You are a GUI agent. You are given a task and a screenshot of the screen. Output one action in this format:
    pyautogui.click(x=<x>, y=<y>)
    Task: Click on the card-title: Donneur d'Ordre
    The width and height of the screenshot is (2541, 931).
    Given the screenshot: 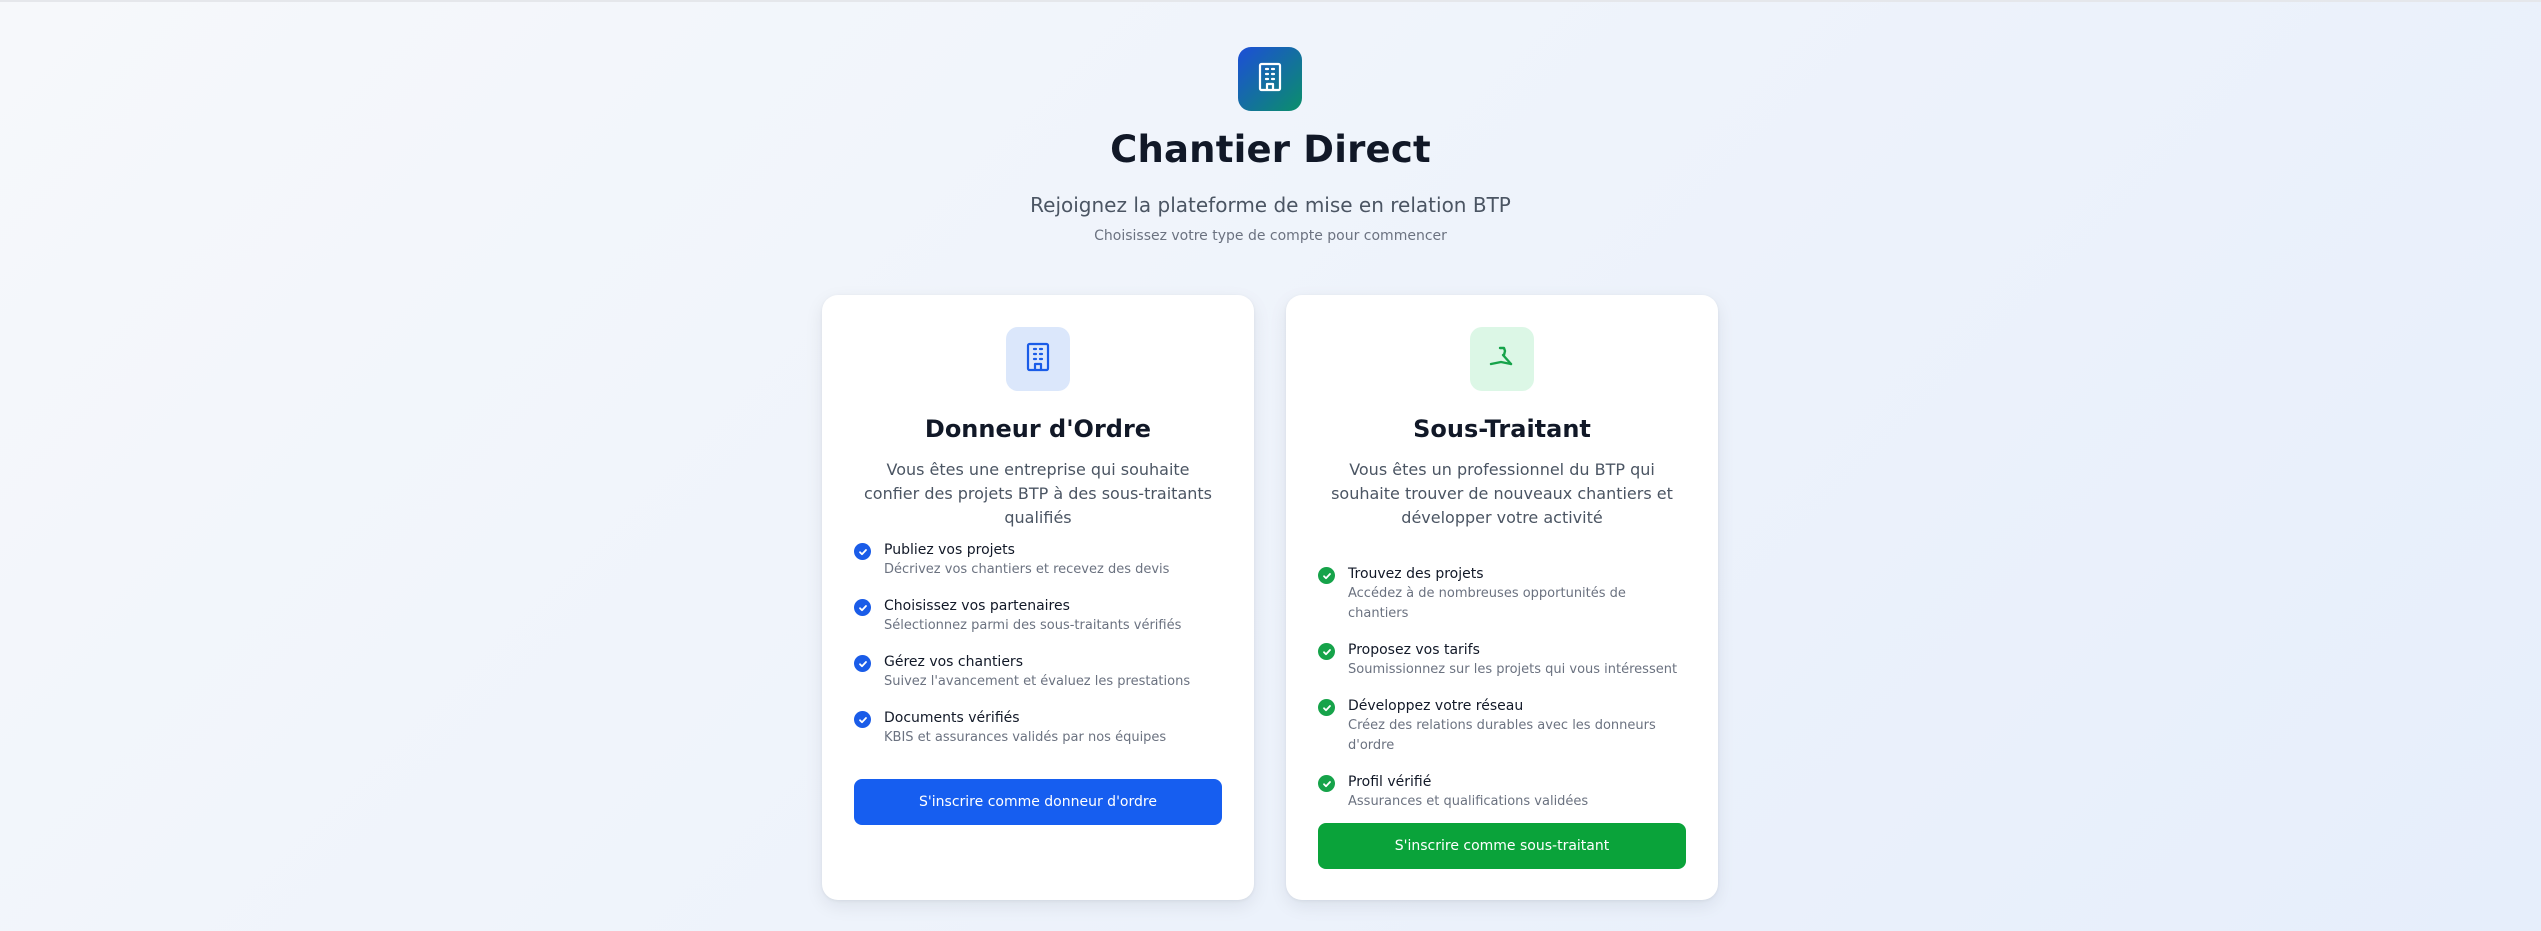 What is the action you would take?
    pyautogui.click(x=1038, y=429)
    